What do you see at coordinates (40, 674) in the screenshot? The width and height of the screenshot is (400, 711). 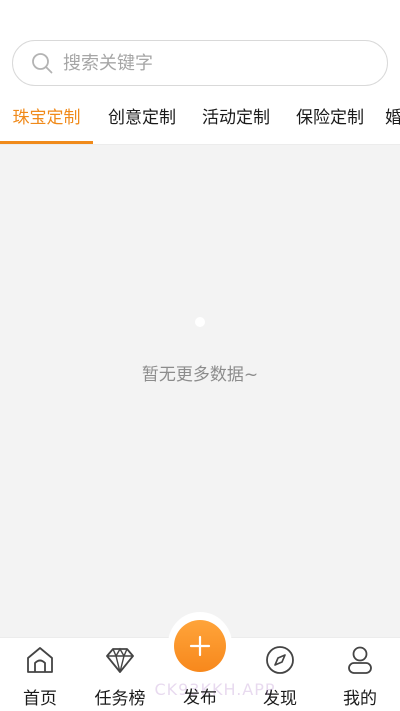 I see `nav-home: 首页` at bounding box center [40, 674].